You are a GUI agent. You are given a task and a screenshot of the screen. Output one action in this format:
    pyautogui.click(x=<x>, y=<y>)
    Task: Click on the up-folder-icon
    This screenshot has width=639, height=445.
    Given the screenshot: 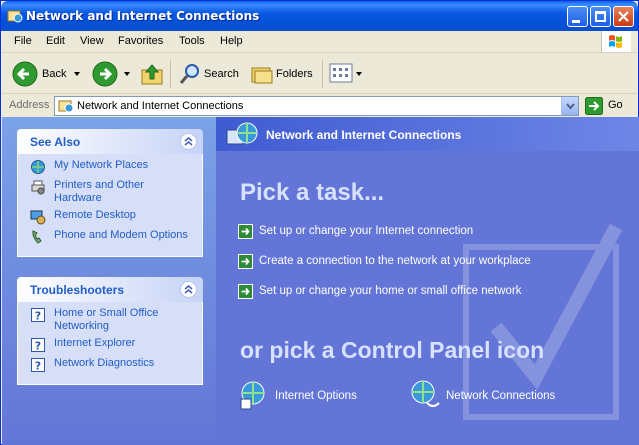 What is the action you would take?
    pyautogui.click(x=152, y=74)
    